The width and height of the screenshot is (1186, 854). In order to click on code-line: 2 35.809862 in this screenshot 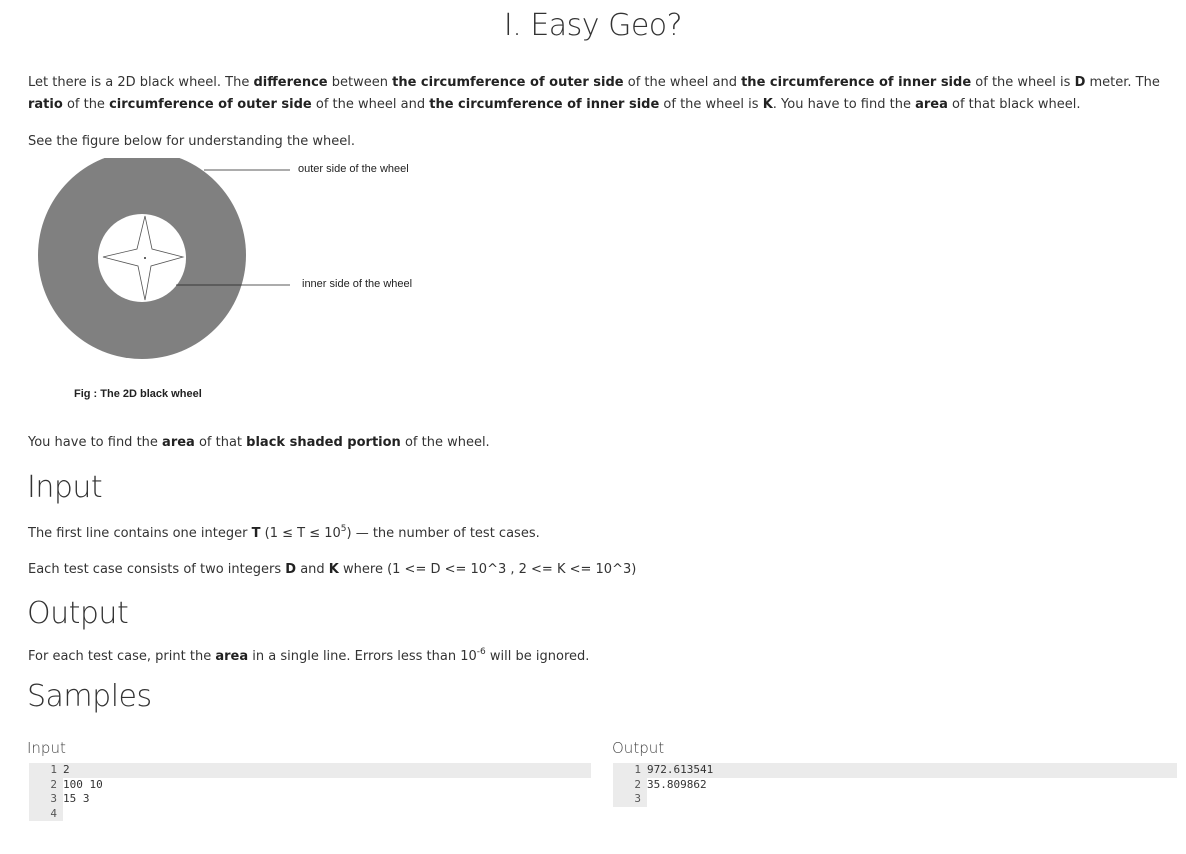, I will do `click(895, 784)`.